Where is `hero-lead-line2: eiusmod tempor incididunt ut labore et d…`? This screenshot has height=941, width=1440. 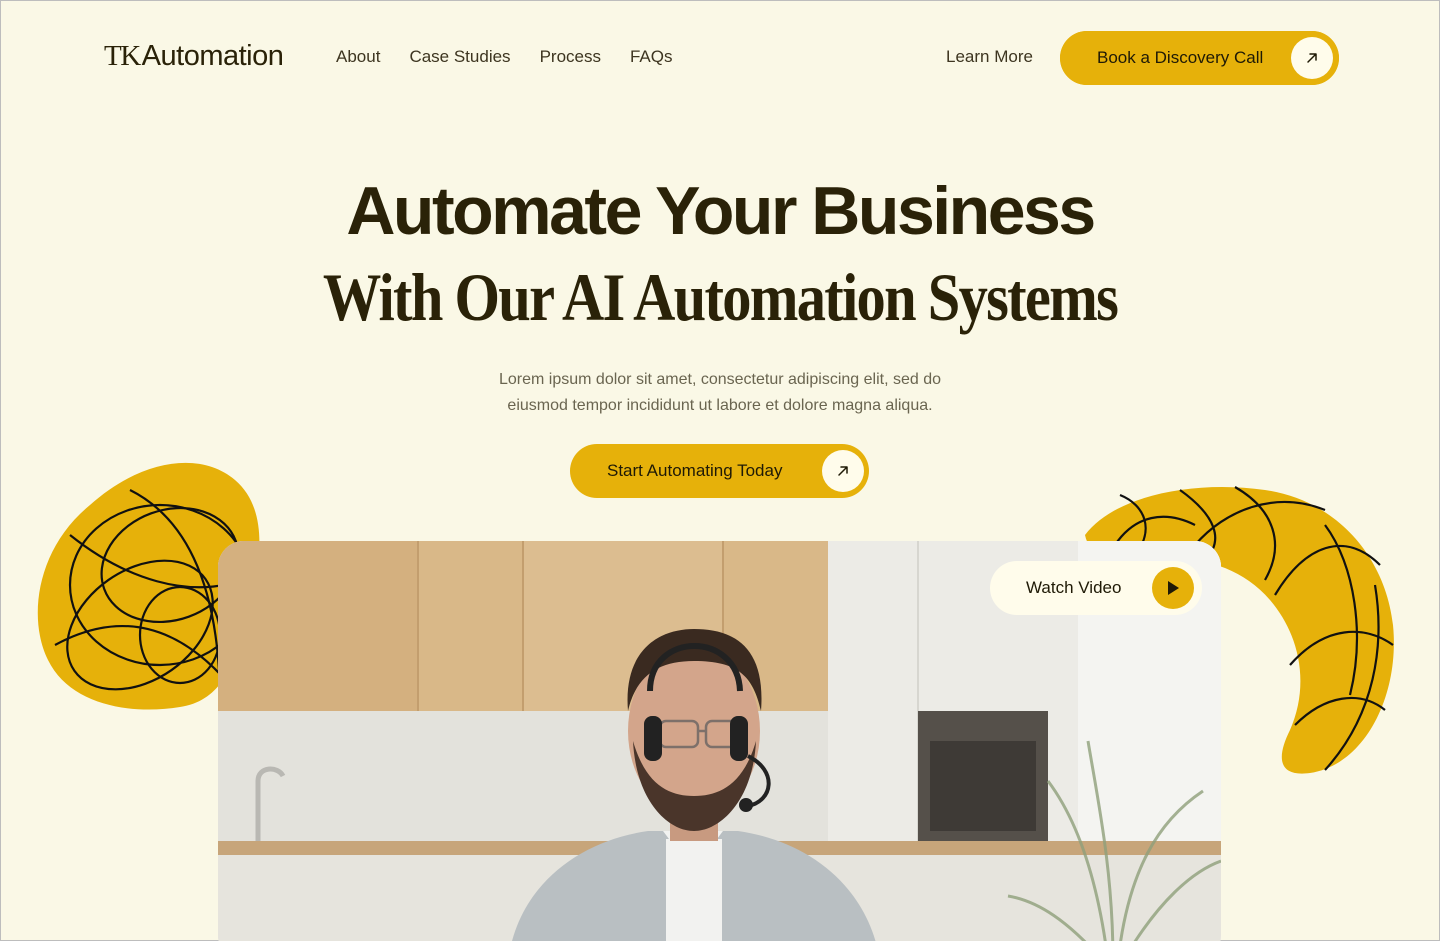 hero-lead-line2: eiusmod tempor incididunt ut labore et d… is located at coordinates (720, 405).